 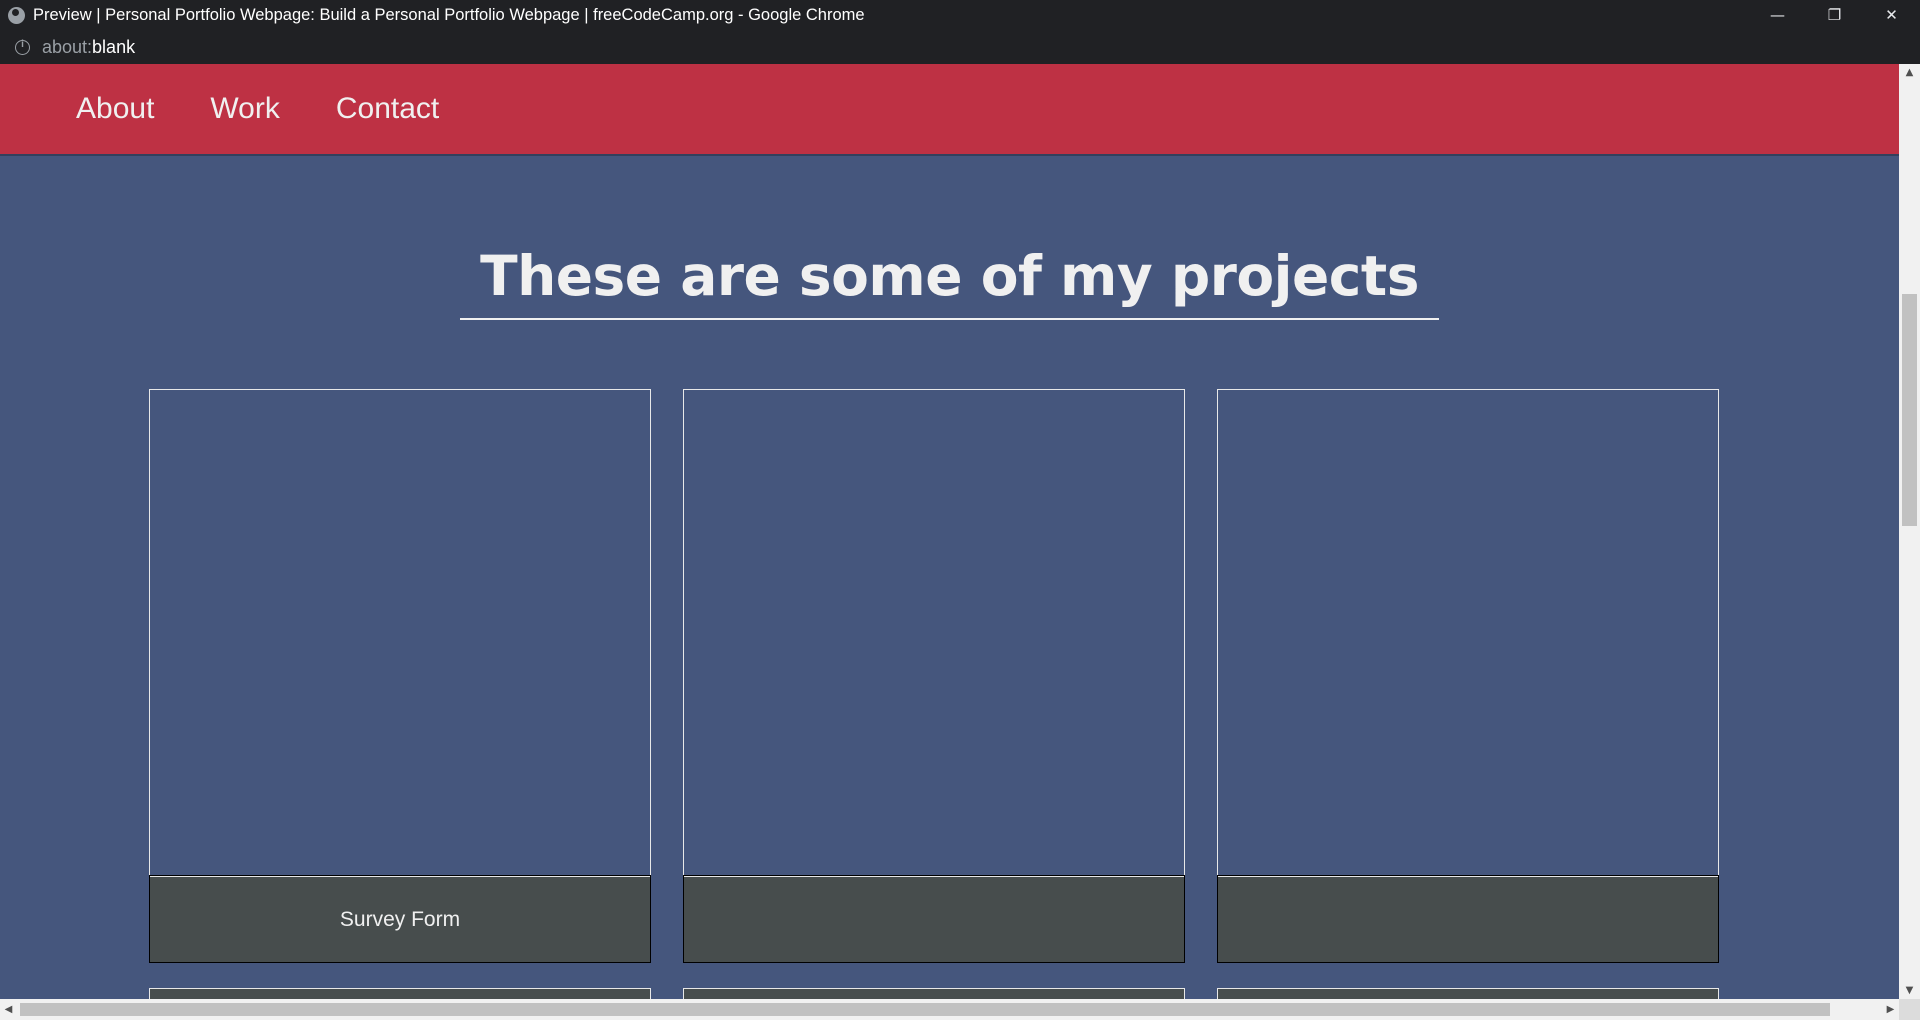 What do you see at coordinates (387, 109) in the screenshot?
I see `nav-link-contact: Contact` at bounding box center [387, 109].